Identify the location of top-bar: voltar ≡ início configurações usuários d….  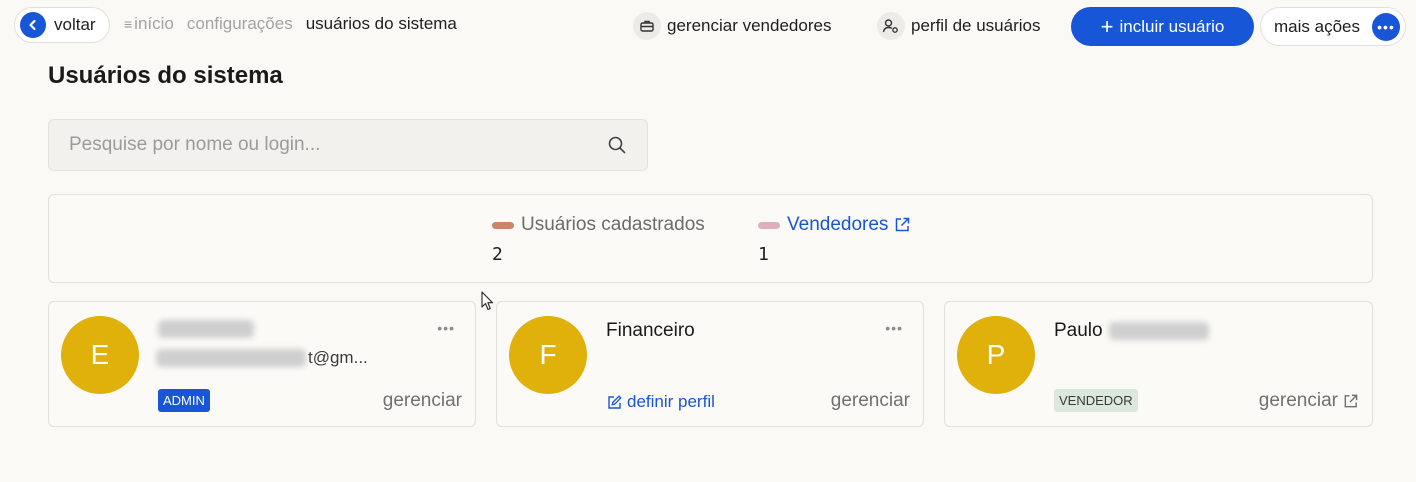
(708, 26).